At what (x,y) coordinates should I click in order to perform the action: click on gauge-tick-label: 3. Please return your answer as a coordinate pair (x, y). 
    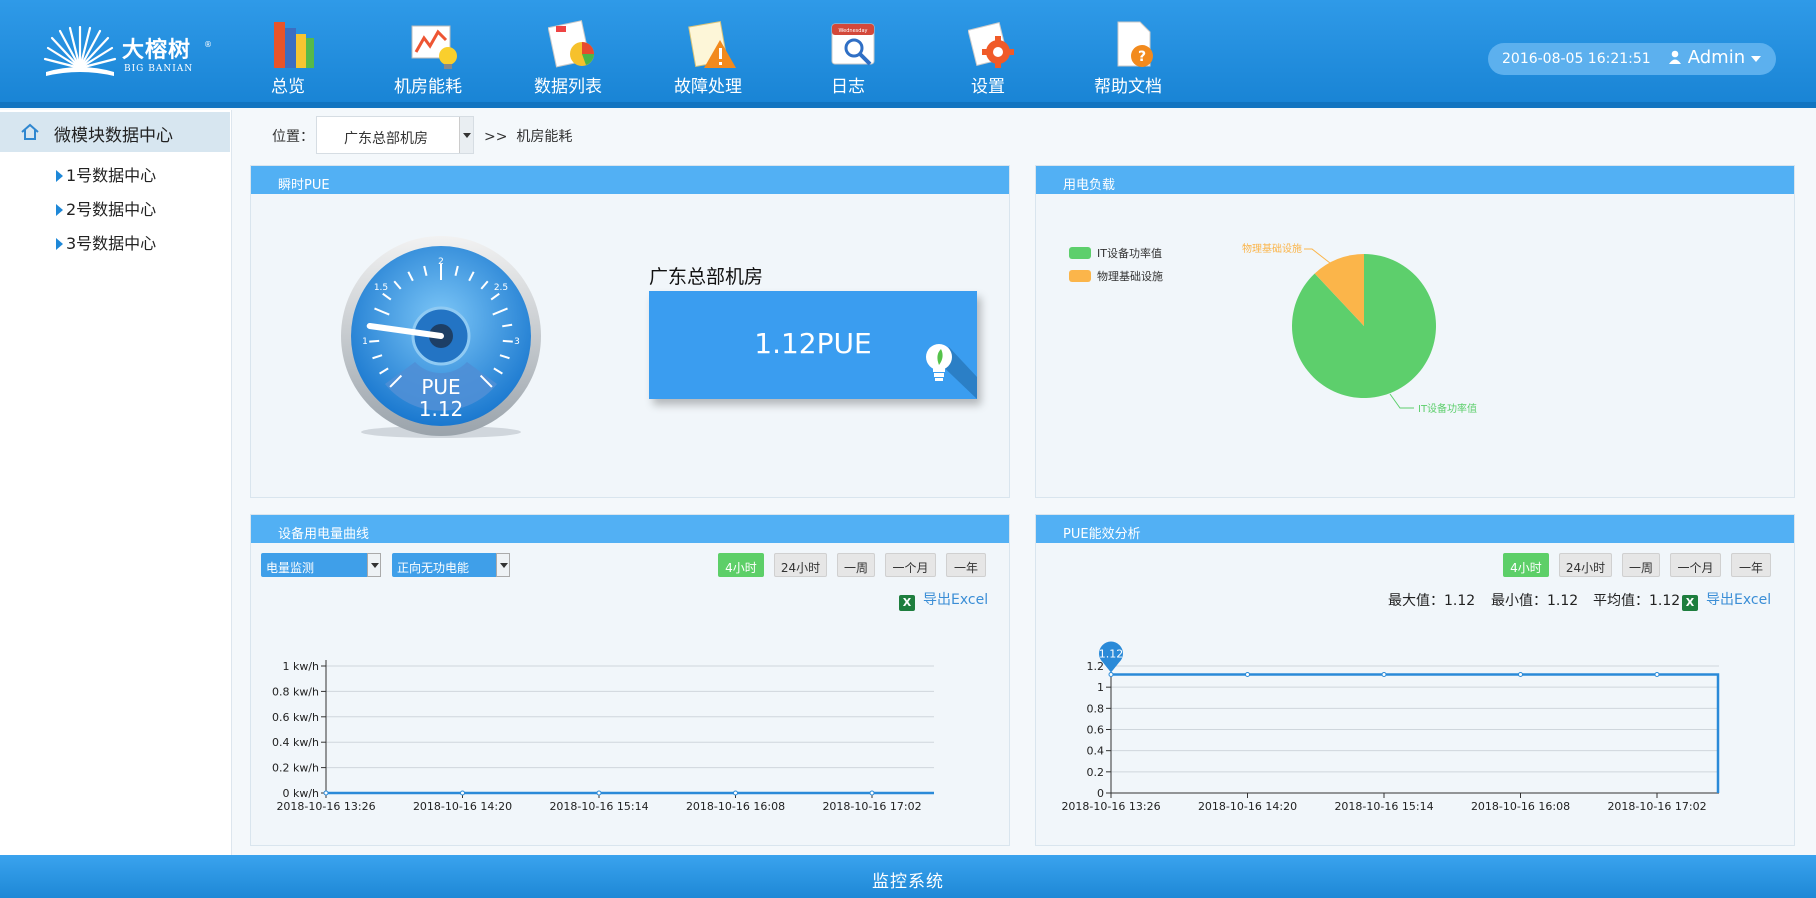
    Looking at the image, I should click on (517, 342).